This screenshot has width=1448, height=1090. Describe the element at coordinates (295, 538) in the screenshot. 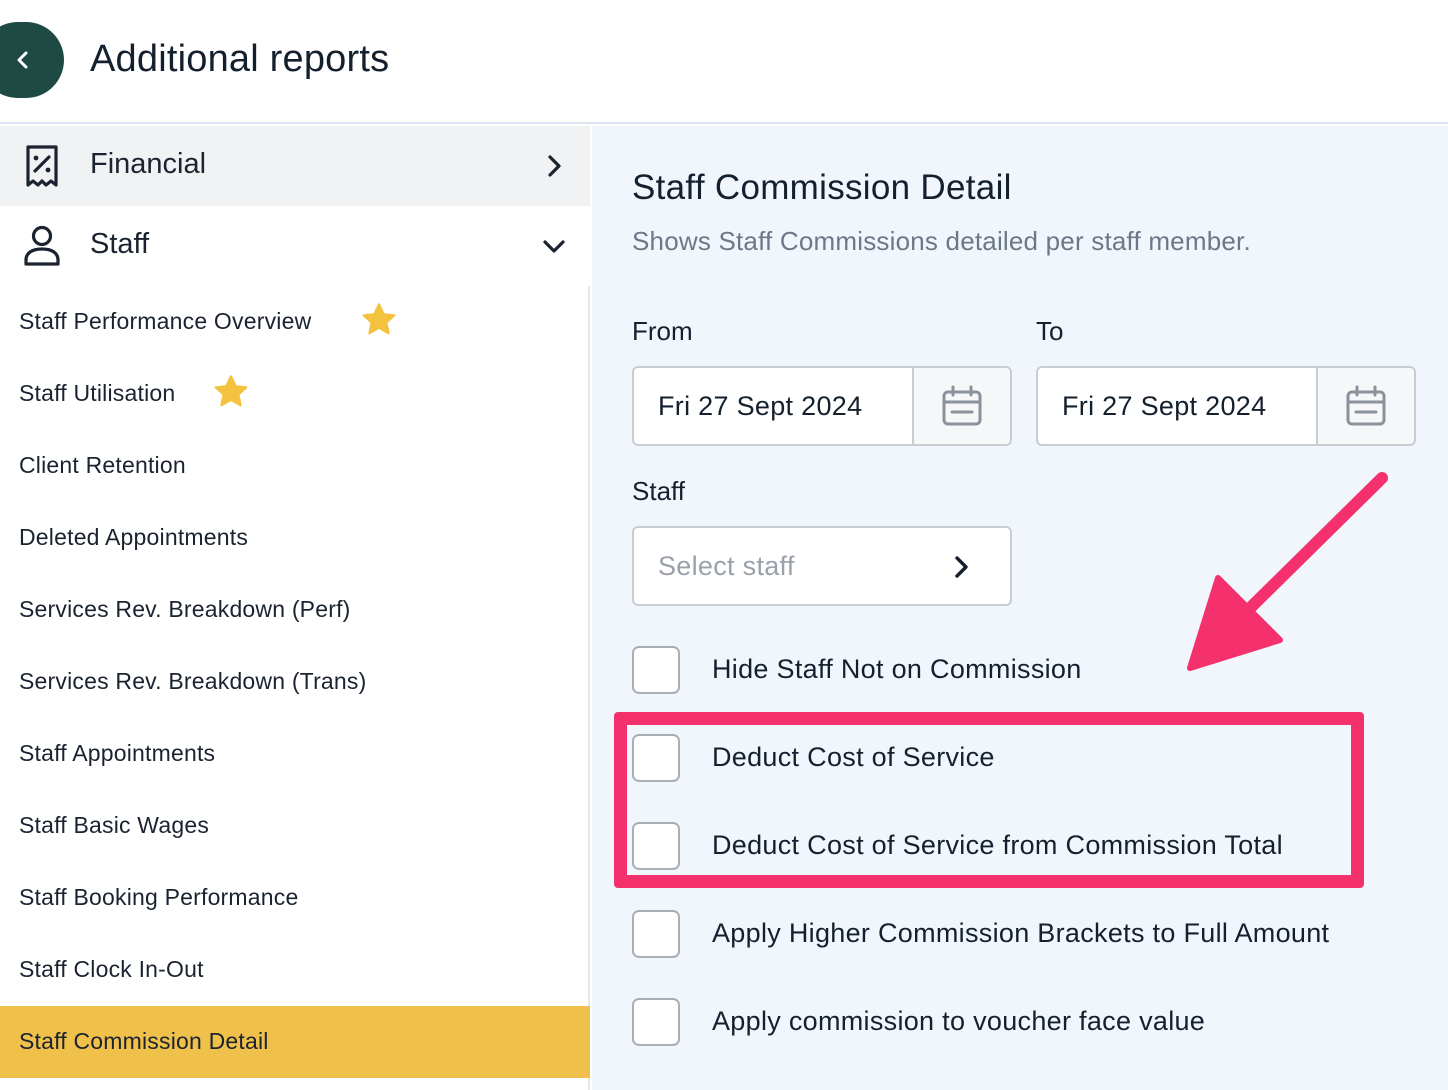

I see `report-item-deleted-appointments: Deleted Appointments` at that location.